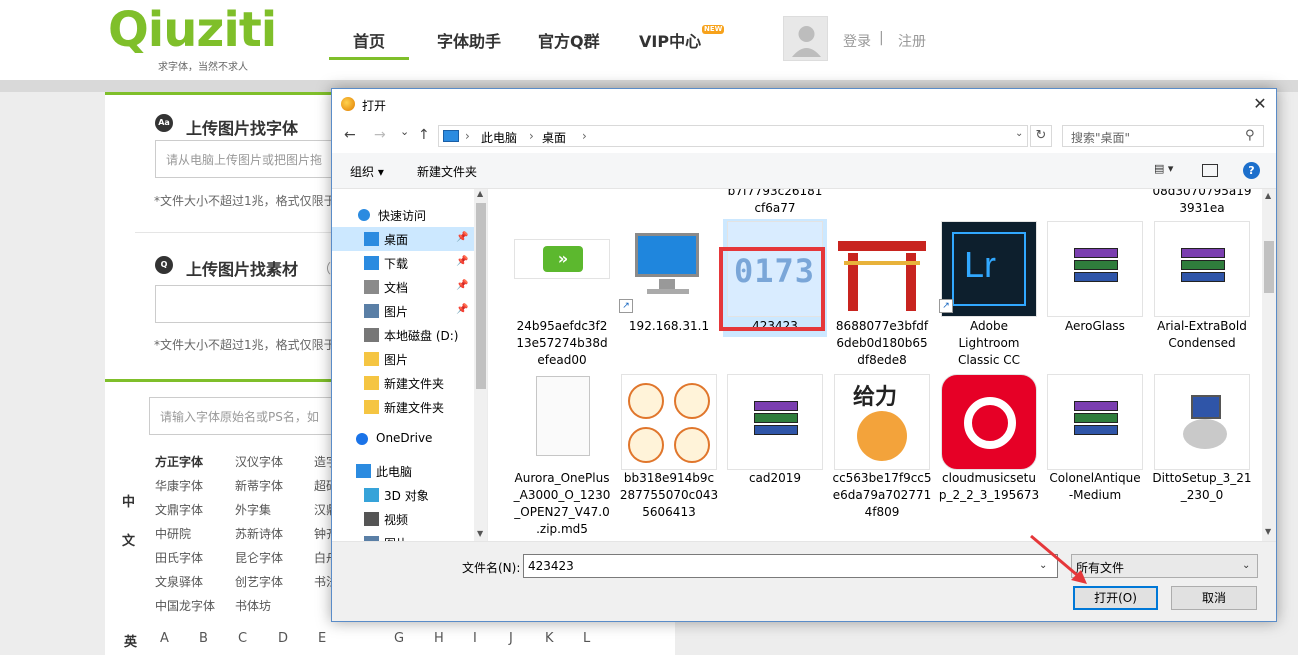  I want to click on address-dropdown-icon: ⌄, so click(1019, 133).